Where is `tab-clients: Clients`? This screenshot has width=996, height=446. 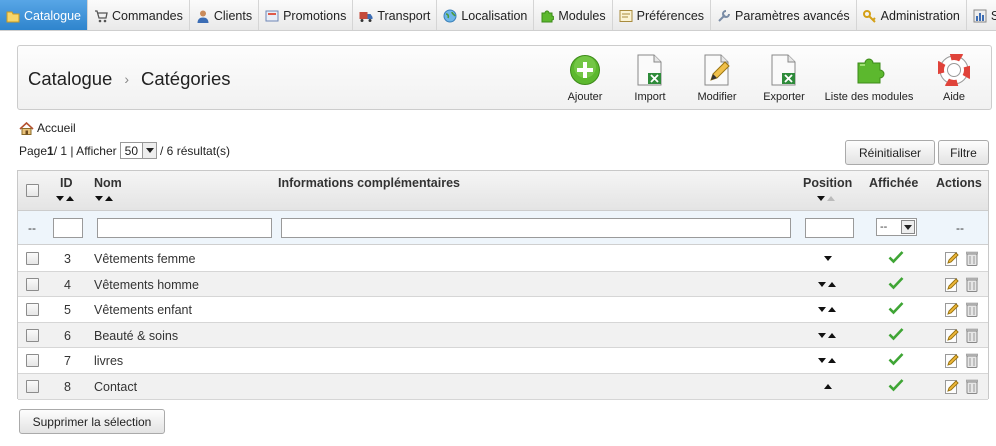
tab-clients: Clients is located at coordinates (225, 15).